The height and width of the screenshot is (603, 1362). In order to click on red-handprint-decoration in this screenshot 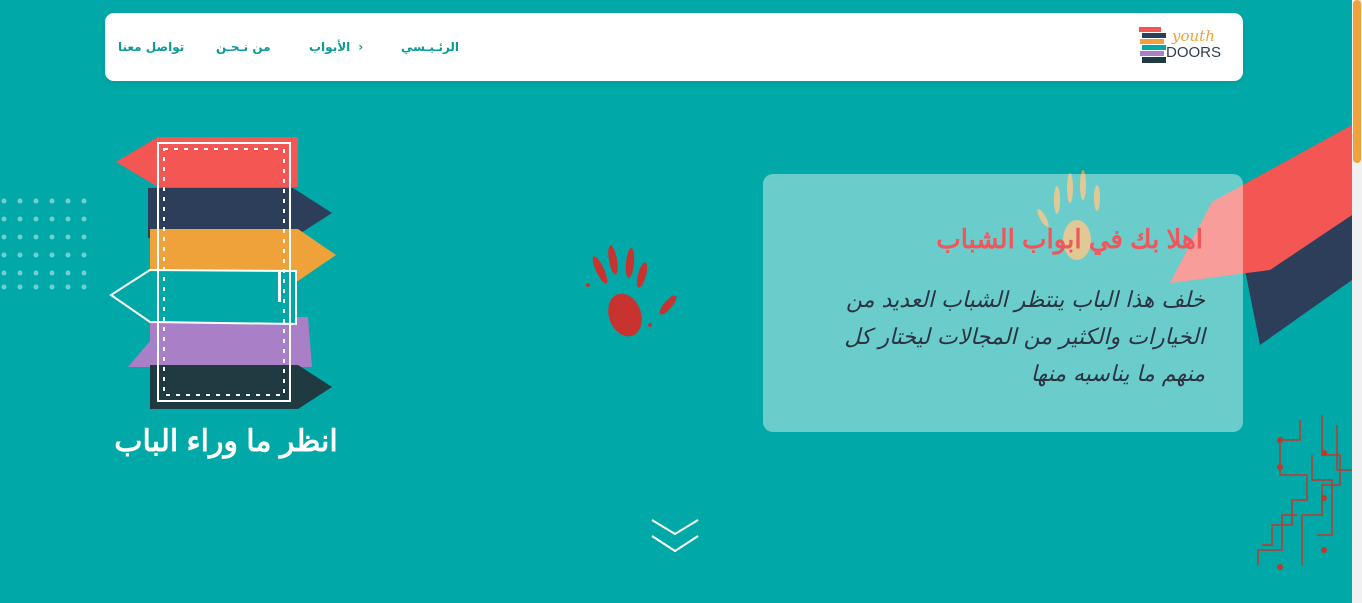, I will do `click(631, 291)`.